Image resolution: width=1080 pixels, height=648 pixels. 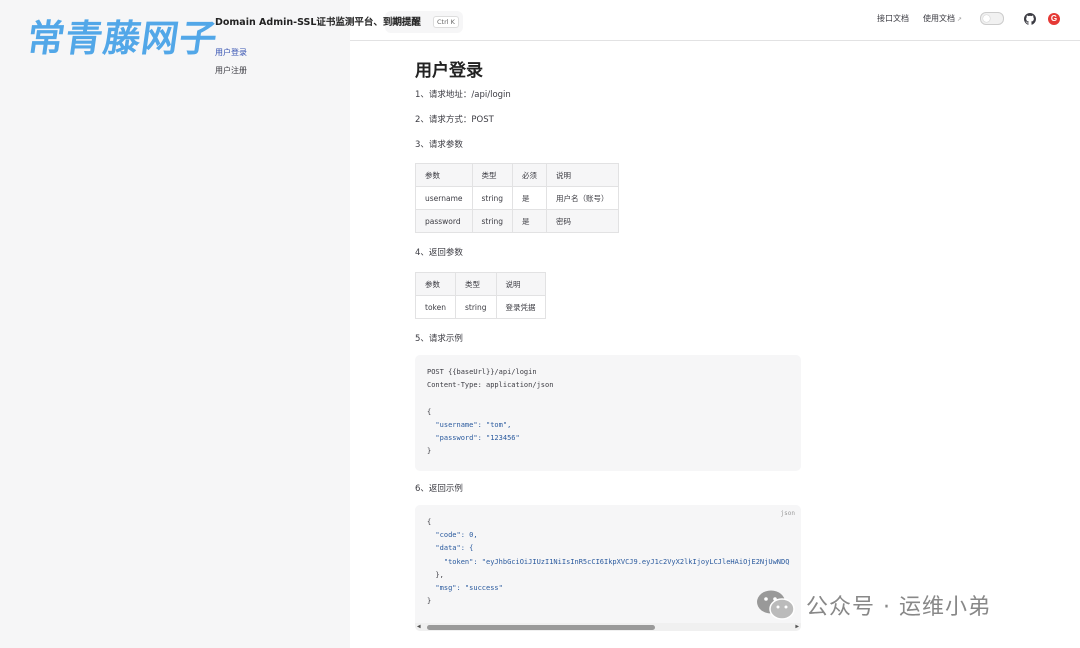 I want to click on sidebar-item-user-register: 用户注册, so click(x=231, y=74).